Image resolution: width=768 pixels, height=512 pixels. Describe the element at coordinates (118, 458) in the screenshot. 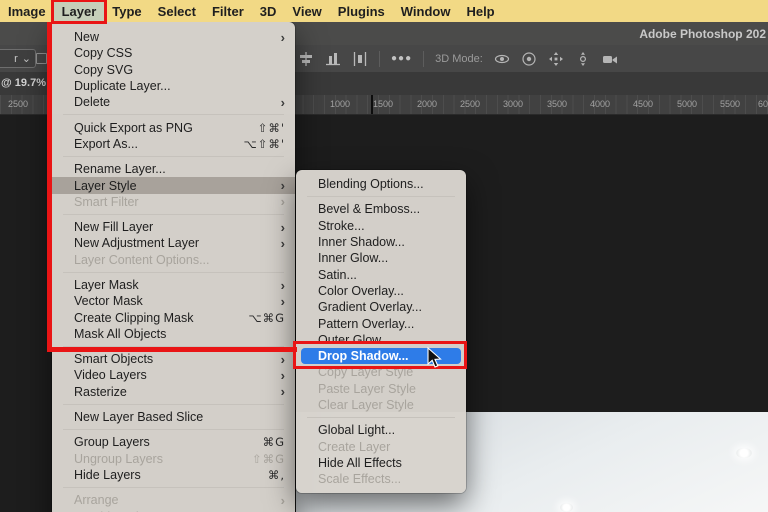

I see `menu-item-label: Ungroup Layers` at that location.